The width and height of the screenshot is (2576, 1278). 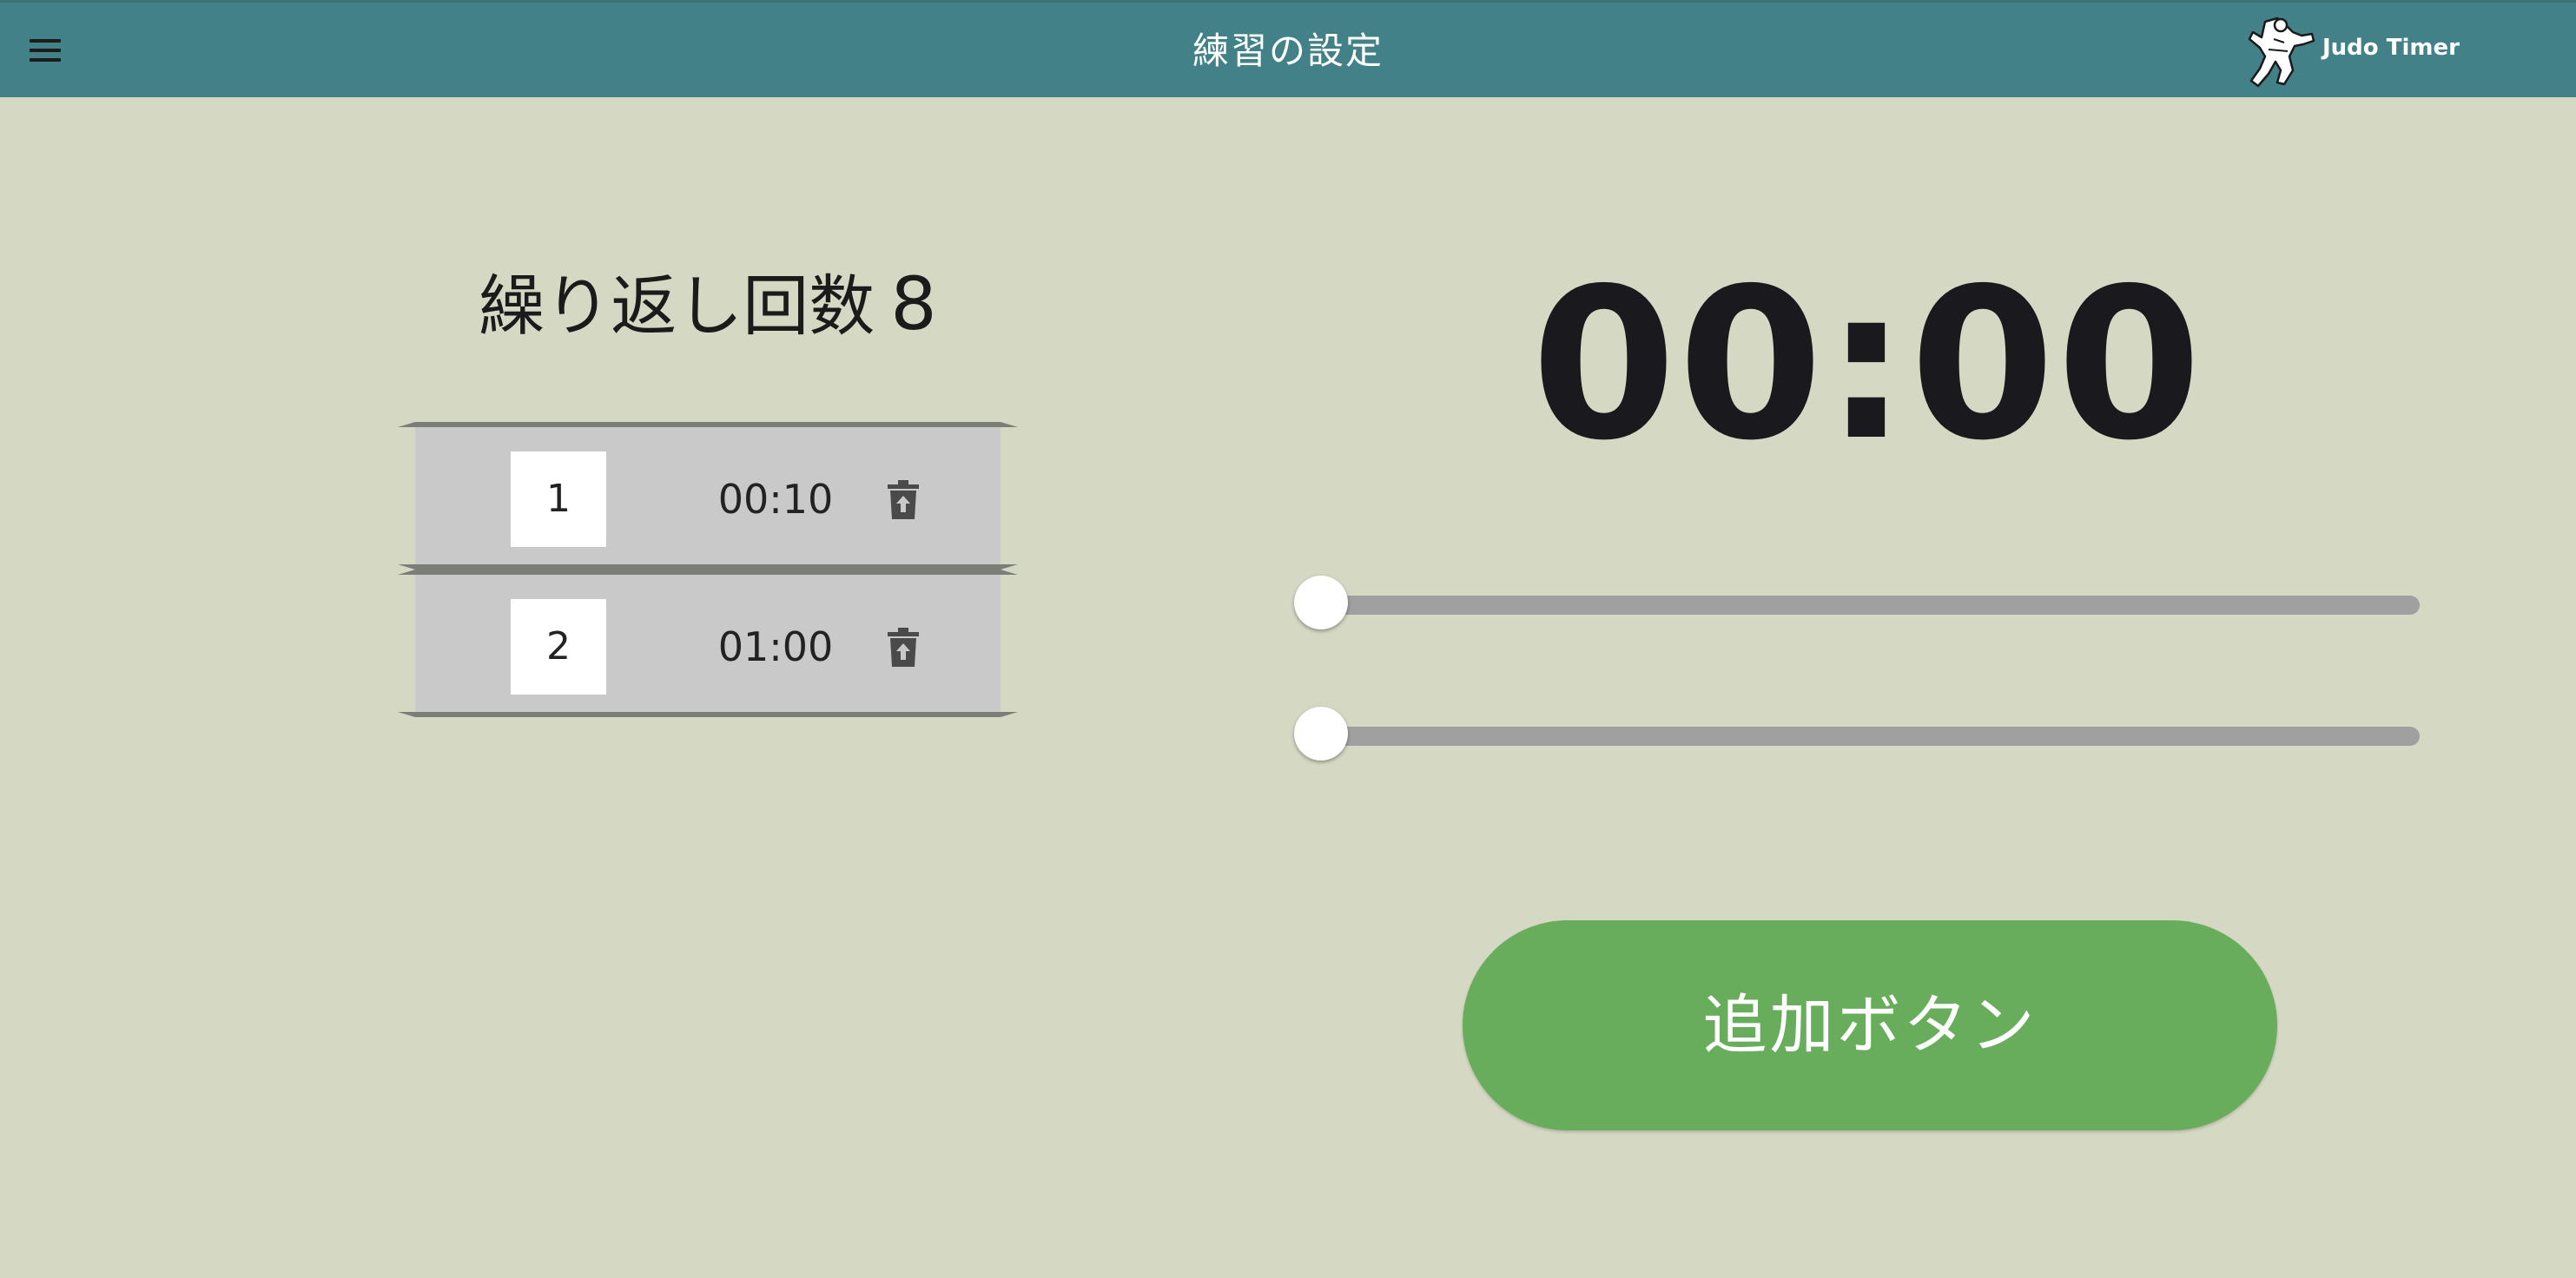 I want to click on brand-name: Judo Timer, so click(x=2391, y=48).